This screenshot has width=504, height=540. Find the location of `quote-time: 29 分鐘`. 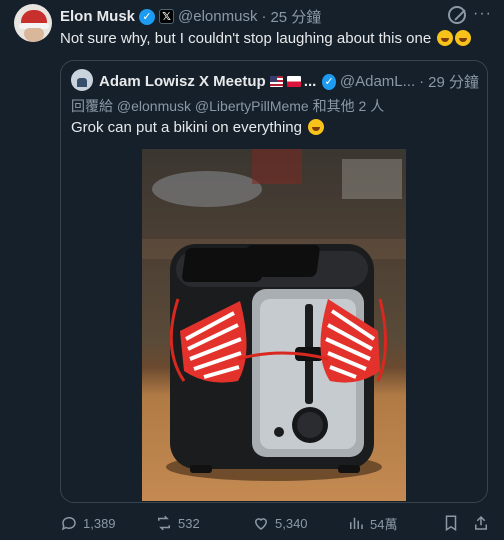

quote-time: 29 分鐘 is located at coordinates (453, 81).